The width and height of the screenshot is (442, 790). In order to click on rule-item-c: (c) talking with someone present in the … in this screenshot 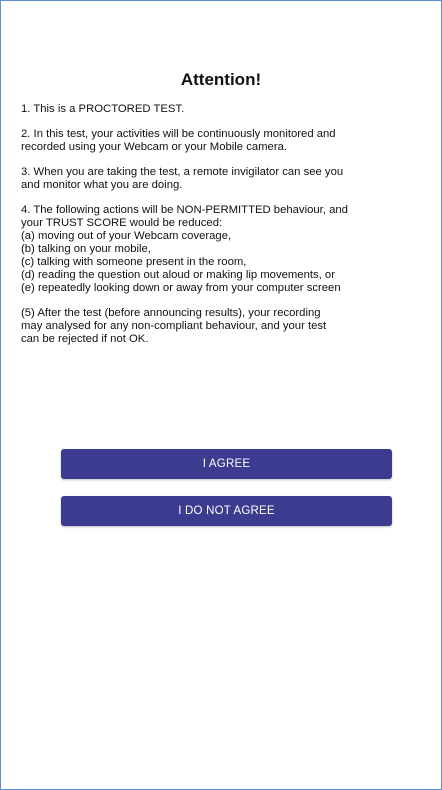, I will do `click(134, 262)`.